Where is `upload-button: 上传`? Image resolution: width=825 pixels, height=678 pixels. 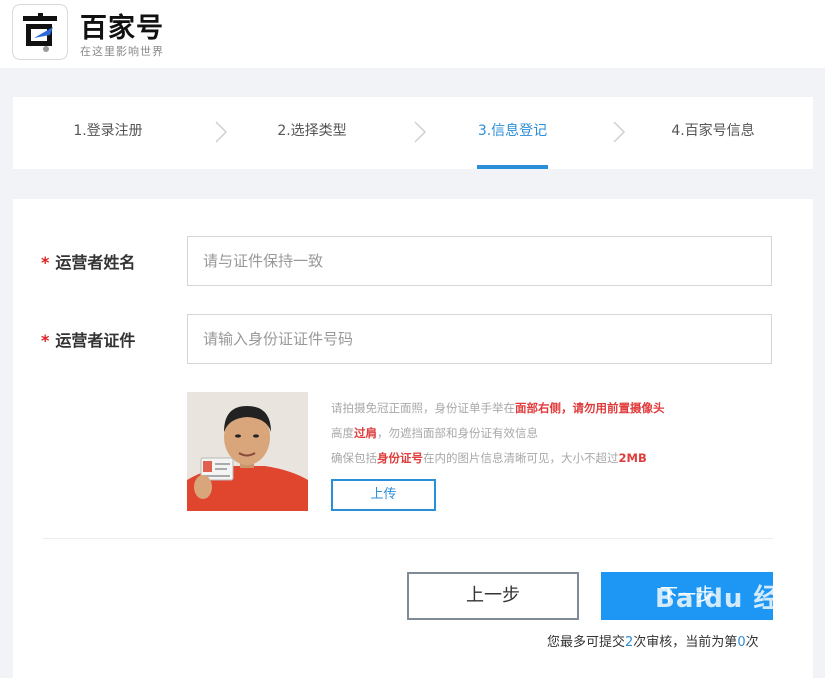
upload-button: 上传 is located at coordinates (383, 495).